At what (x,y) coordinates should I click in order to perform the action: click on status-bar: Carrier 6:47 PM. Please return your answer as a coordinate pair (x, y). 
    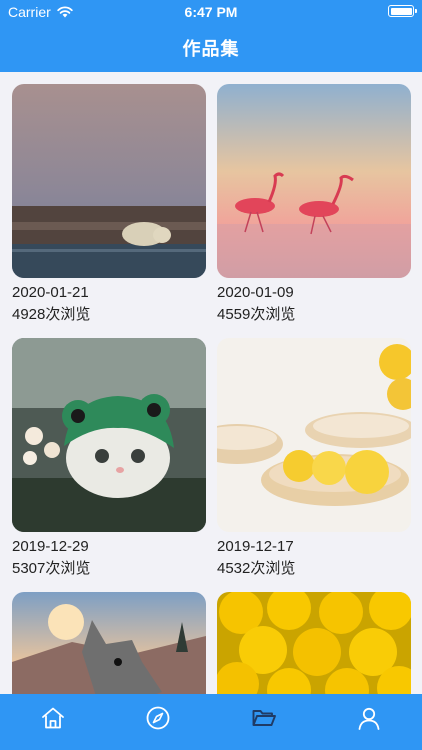
    Looking at the image, I should click on (211, 12).